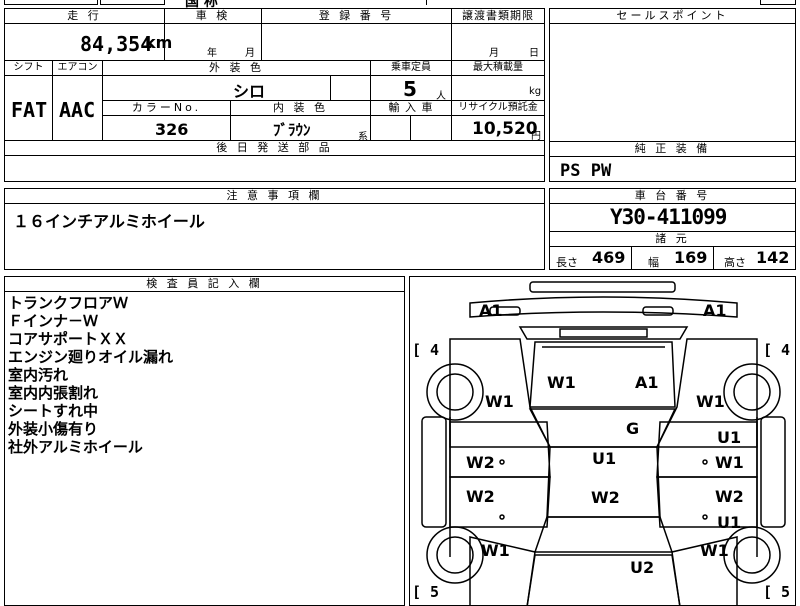  I want to click on exterior-color-label: 外 装 色, so click(237, 68).